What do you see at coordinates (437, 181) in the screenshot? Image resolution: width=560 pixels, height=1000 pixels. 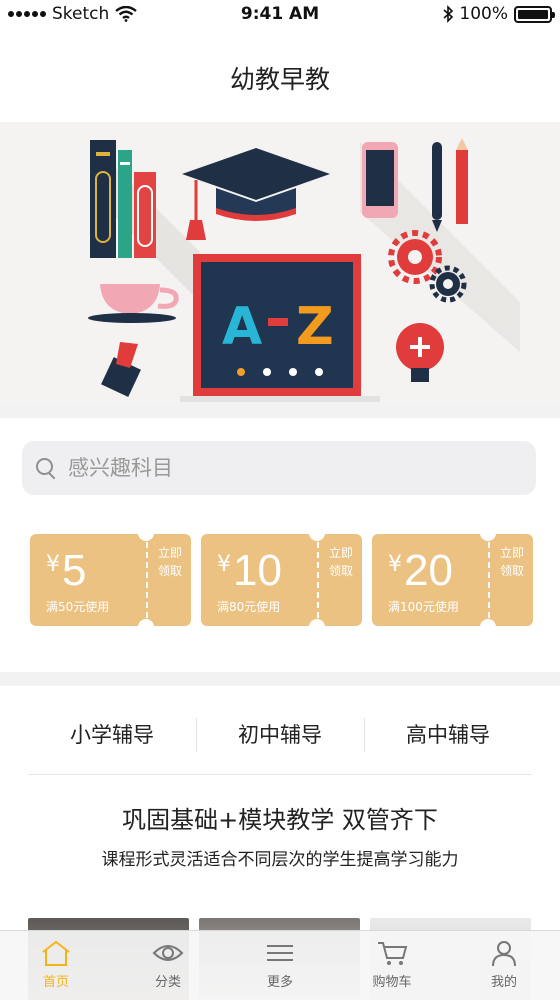 I see `pen-icon` at bounding box center [437, 181].